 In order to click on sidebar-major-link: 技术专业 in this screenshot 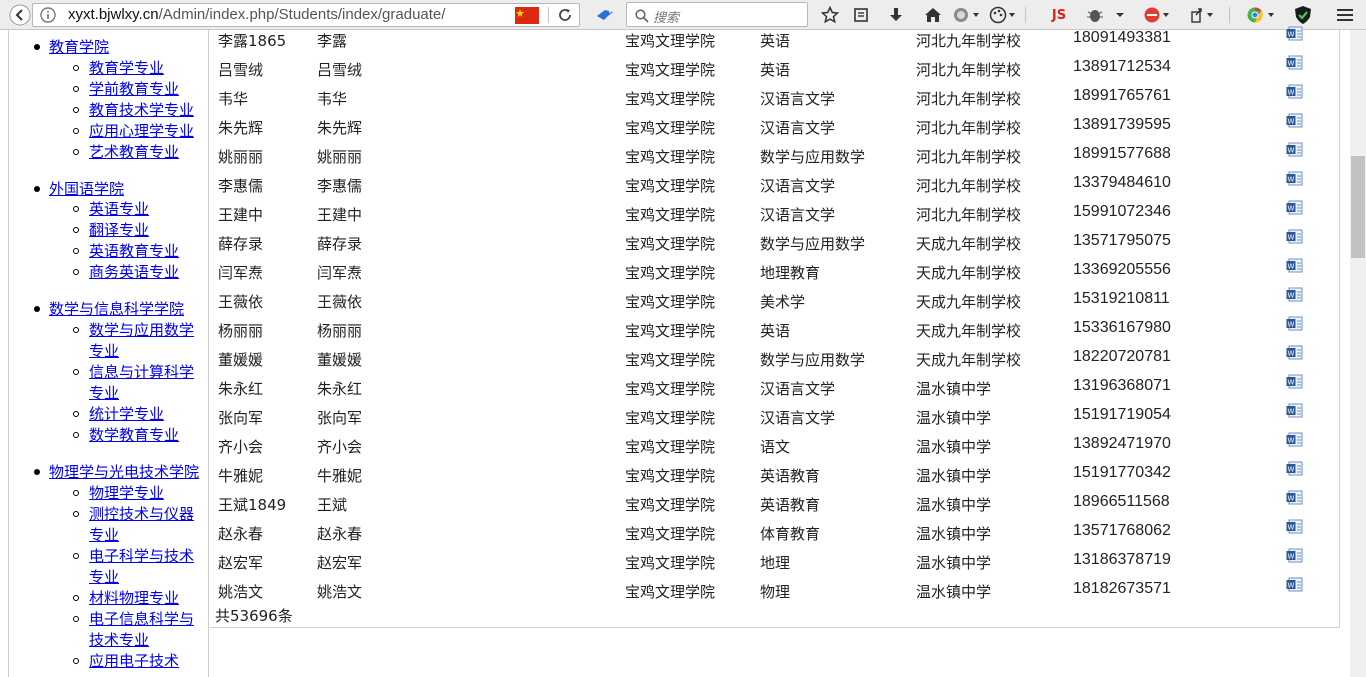, I will do `click(119, 639)`.